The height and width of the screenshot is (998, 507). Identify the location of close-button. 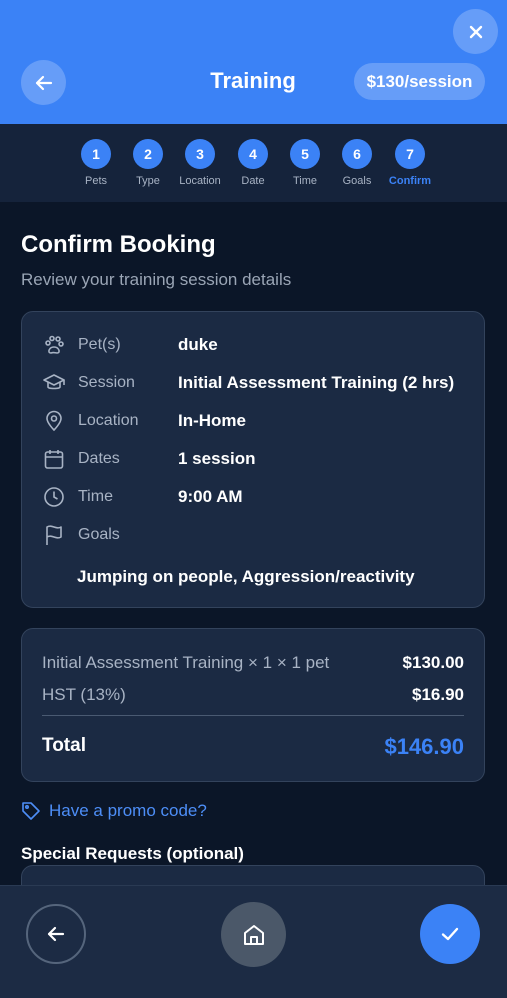
(475, 31).